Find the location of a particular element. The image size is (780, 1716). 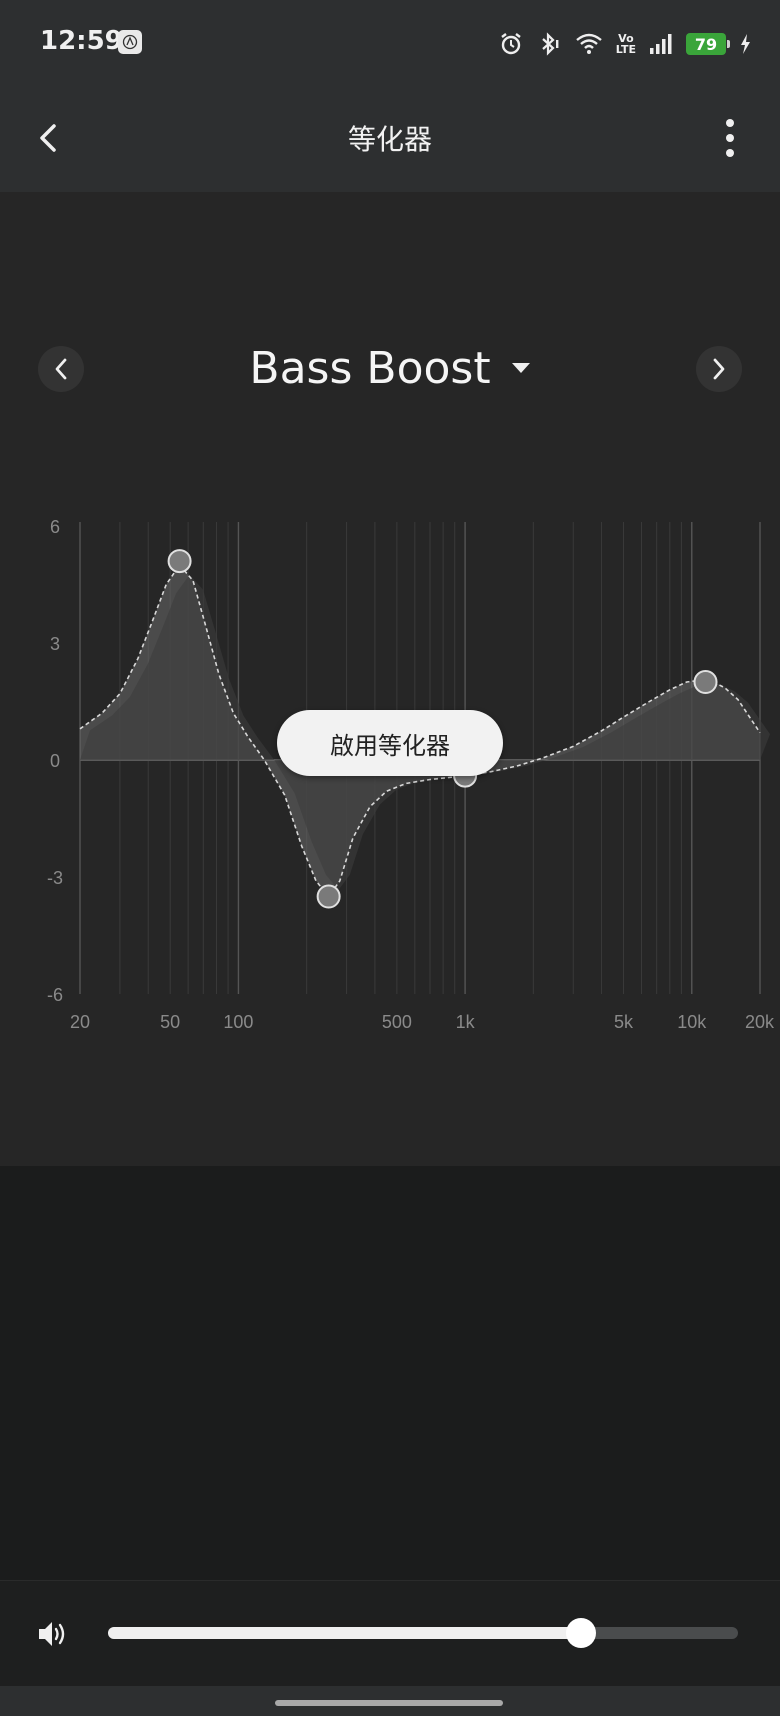

home-indicator is located at coordinates (389, 1703).